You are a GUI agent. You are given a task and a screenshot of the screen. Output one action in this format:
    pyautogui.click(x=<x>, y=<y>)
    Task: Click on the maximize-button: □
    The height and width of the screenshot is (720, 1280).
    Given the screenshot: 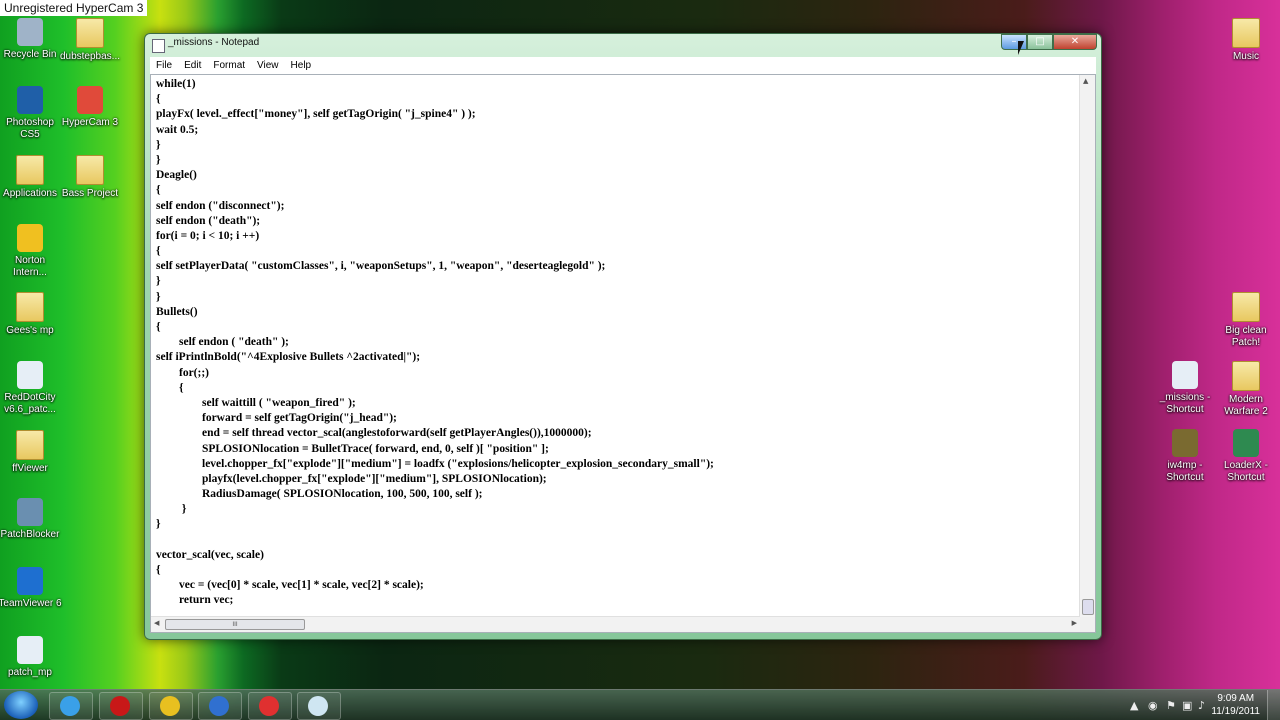 What is the action you would take?
    pyautogui.click(x=1040, y=42)
    